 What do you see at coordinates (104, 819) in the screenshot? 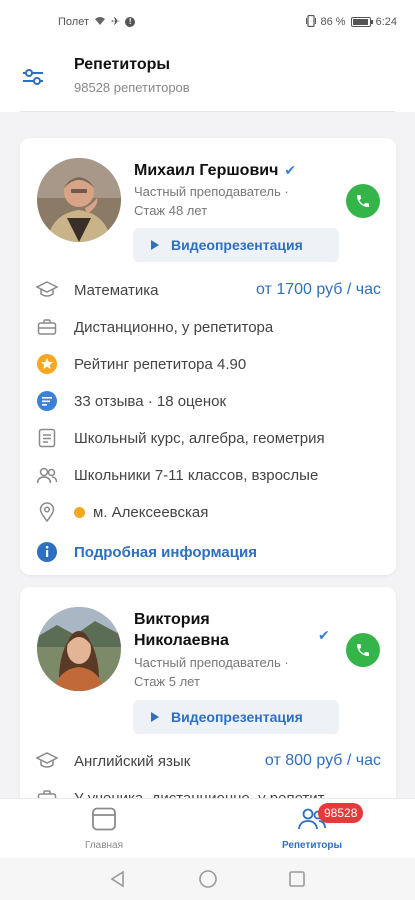
I see `home-icon` at bounding box center [104, 819].